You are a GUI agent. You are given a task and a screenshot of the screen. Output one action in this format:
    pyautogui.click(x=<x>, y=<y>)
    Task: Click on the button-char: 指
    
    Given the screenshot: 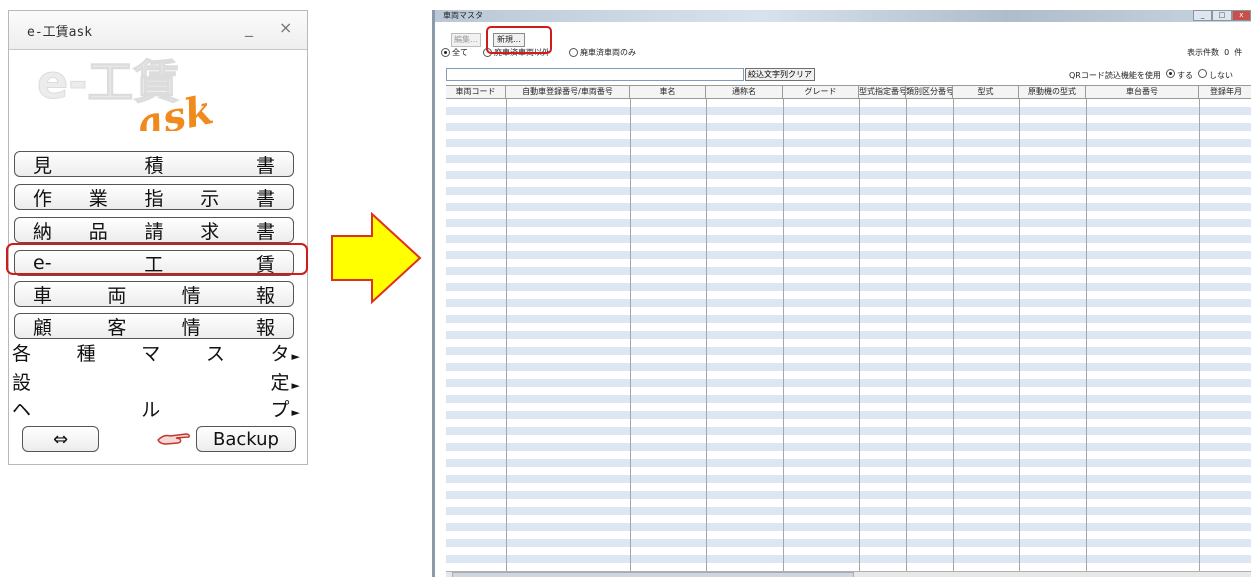 What is the action you would take?
    pyautogui.click(x=154, y=198)
    